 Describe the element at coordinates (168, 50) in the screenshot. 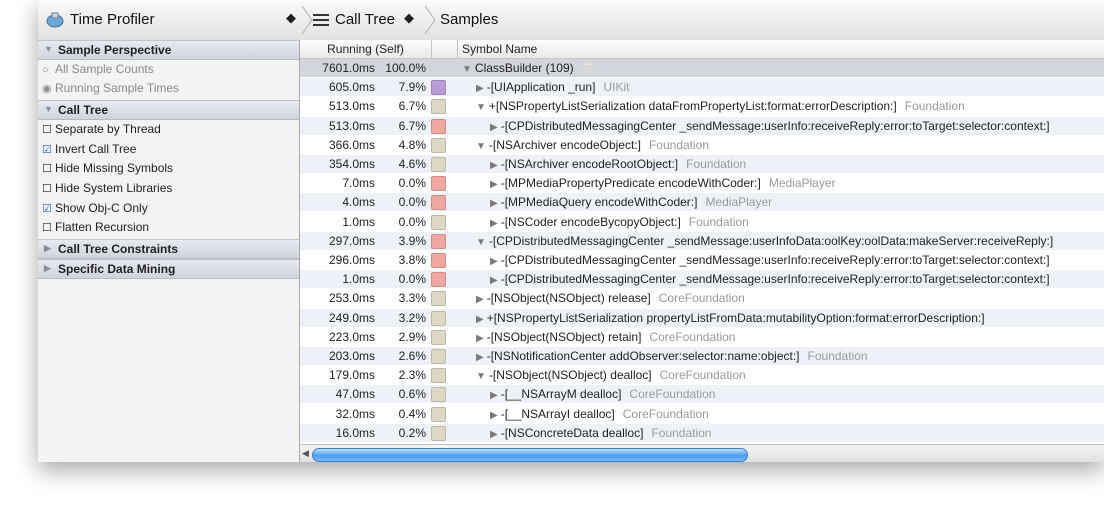

I see `section-sample-perspective: ▼ Sample Perspective` at that location.